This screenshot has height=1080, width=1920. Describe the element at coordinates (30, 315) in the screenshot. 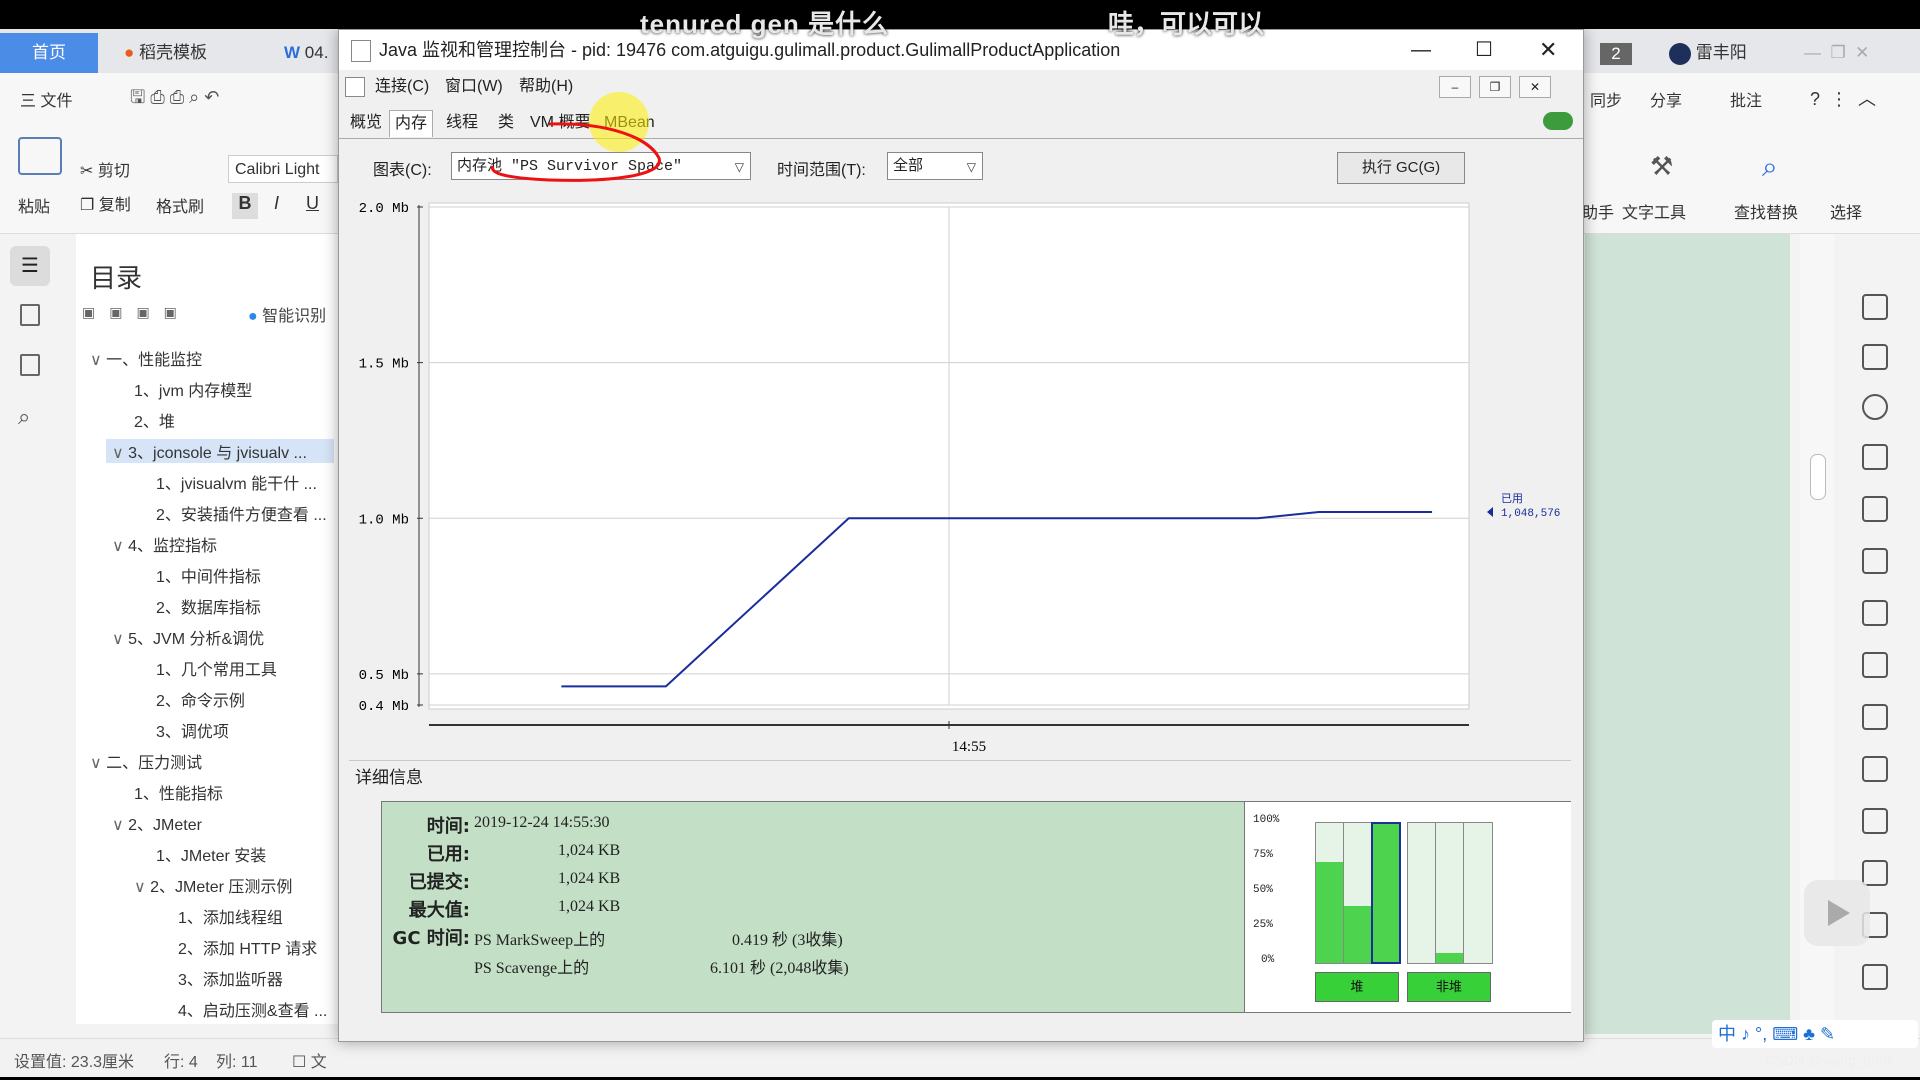

I see `outline-icon` at that location.